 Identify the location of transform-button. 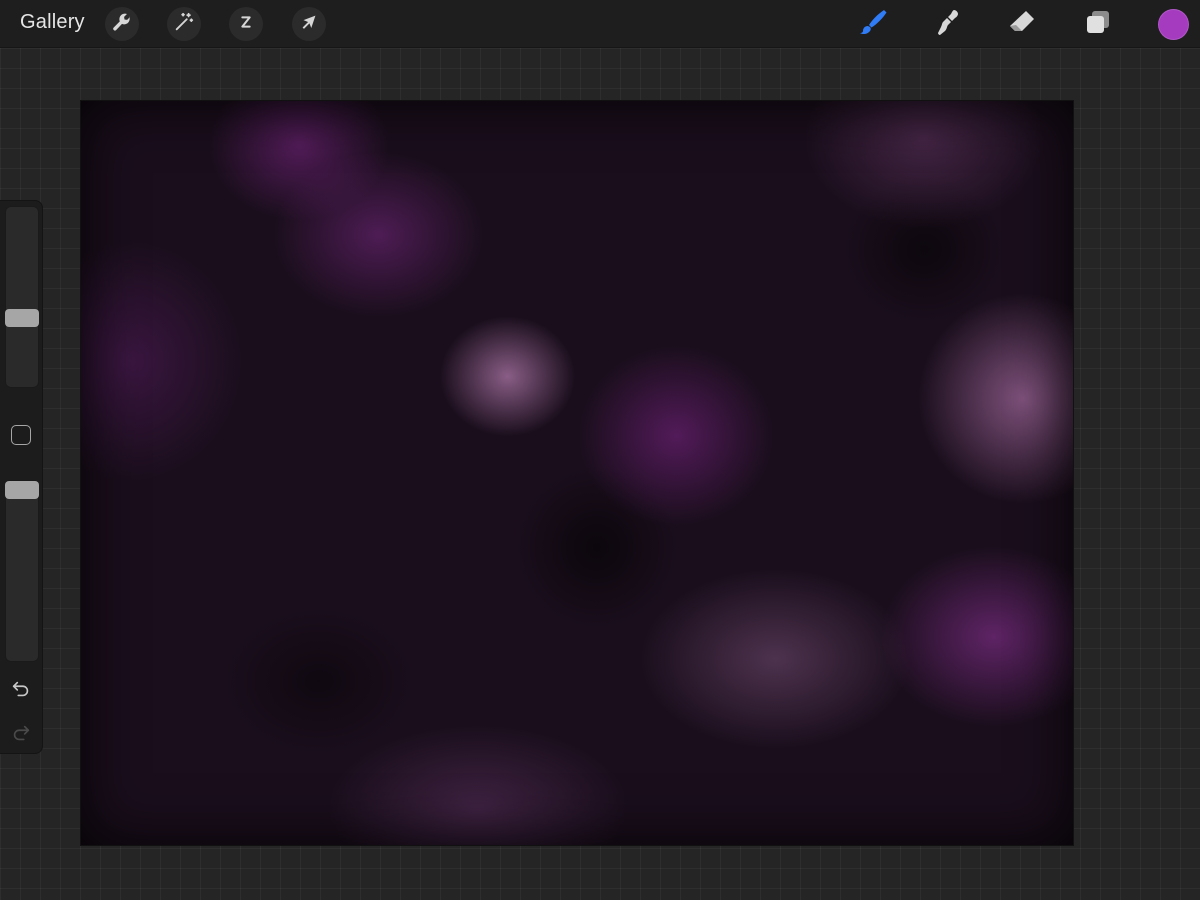
(309, 24).